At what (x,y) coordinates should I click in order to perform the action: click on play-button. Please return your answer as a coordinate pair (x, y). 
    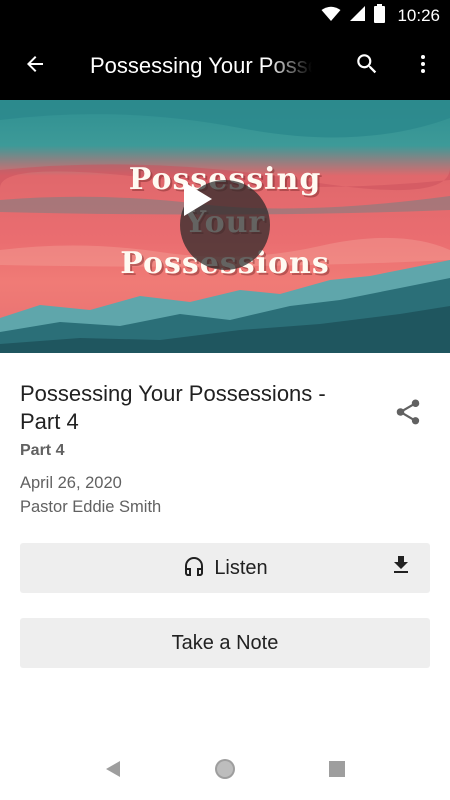
    Looking at the image, I should click on (225, 225).